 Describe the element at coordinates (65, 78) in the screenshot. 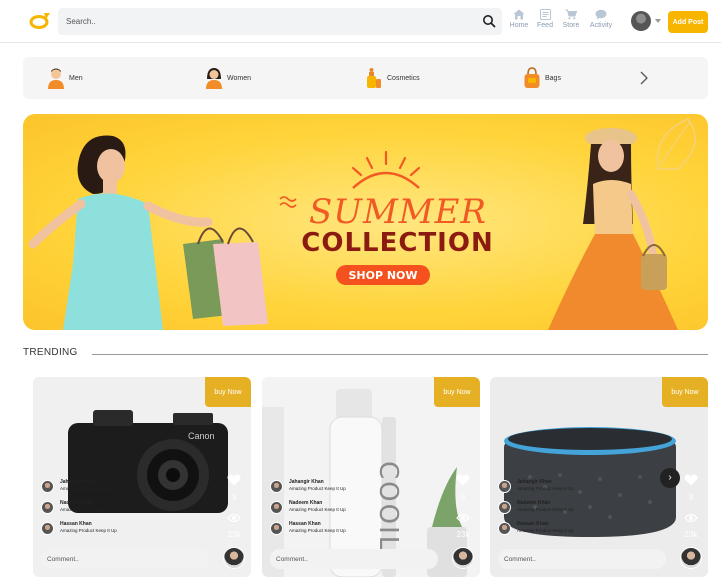

I see `category-men: Men` at that location.